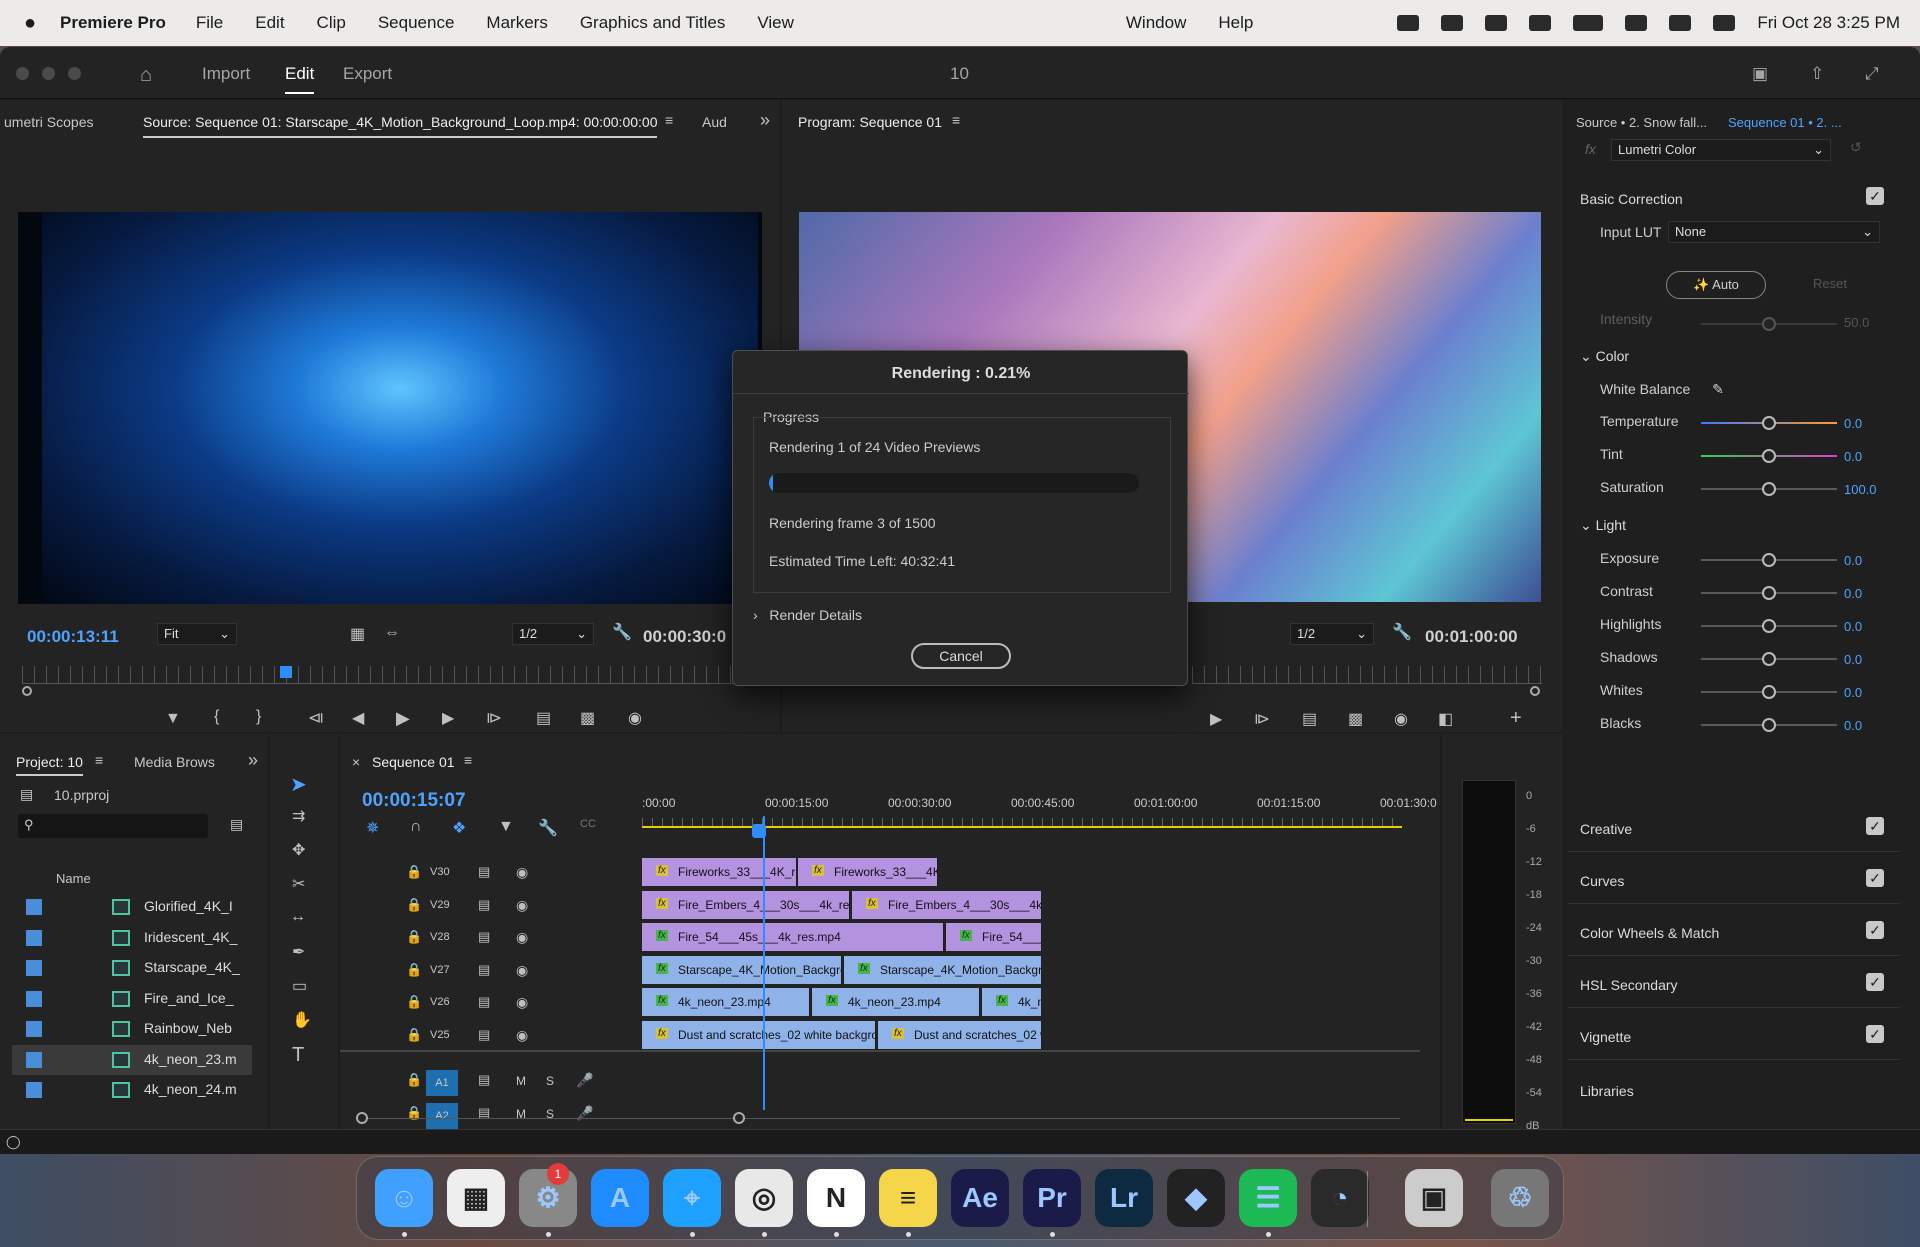 The image size is (1920, 1247). Describe the element at coordinates (1367, 675) in the screenshot. I see `program-ruler` at that location.